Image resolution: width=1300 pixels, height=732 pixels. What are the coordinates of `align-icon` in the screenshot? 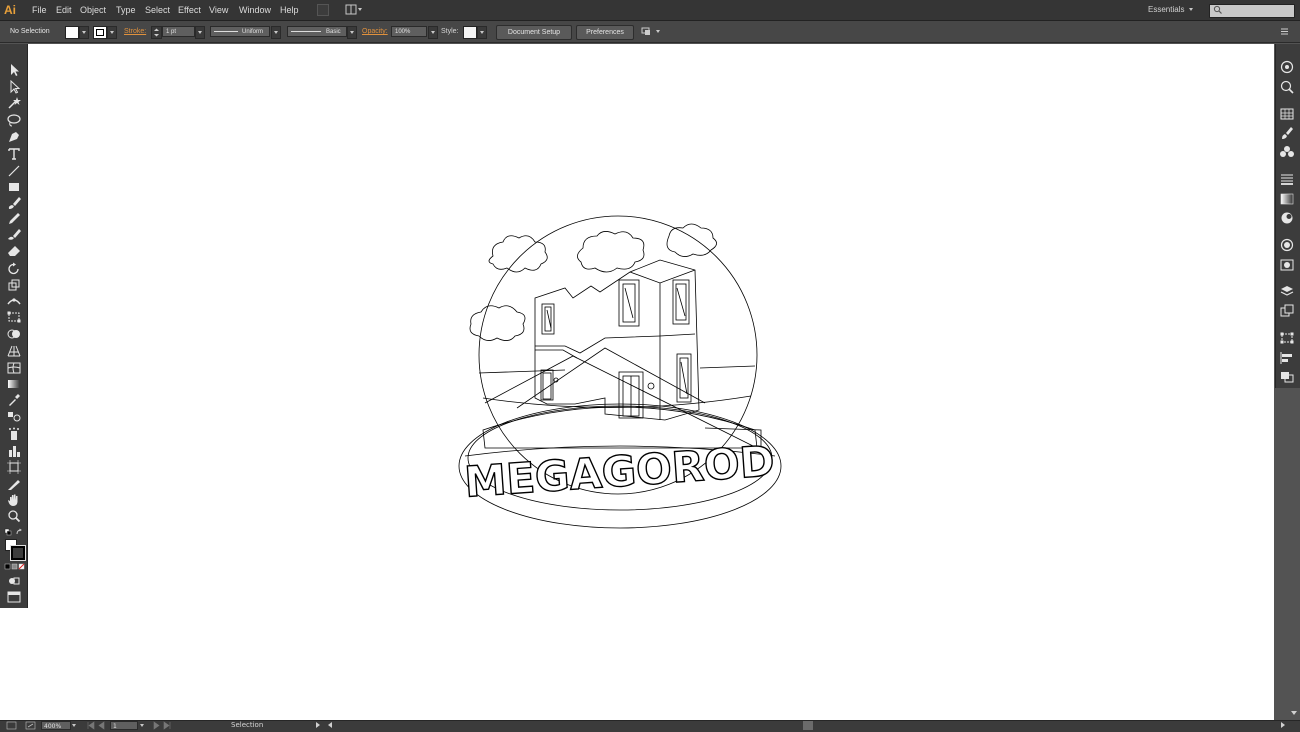 It's located at (1287, 358).